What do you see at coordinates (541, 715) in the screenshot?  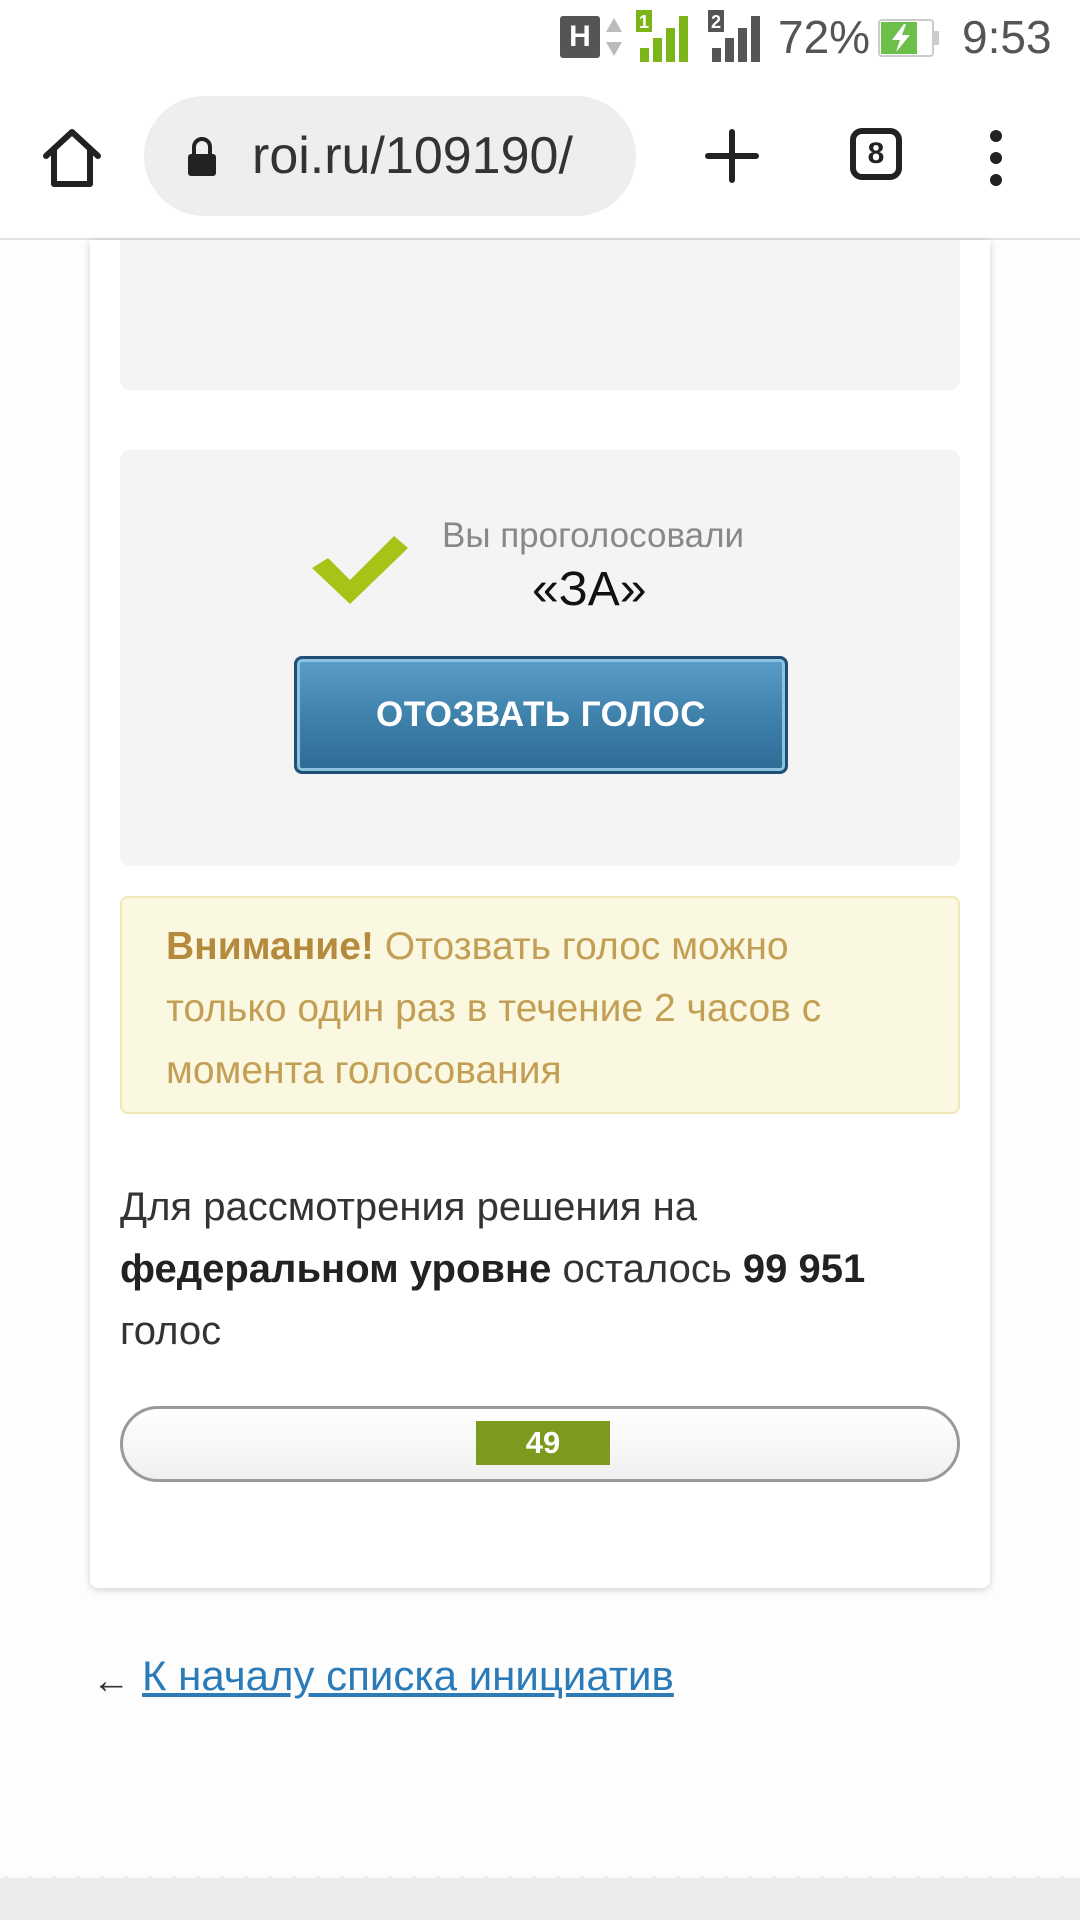 I see `revoke-vote-button: ОТОЗВАТЬ ГОЛОС` at bounding box center [541, 715].